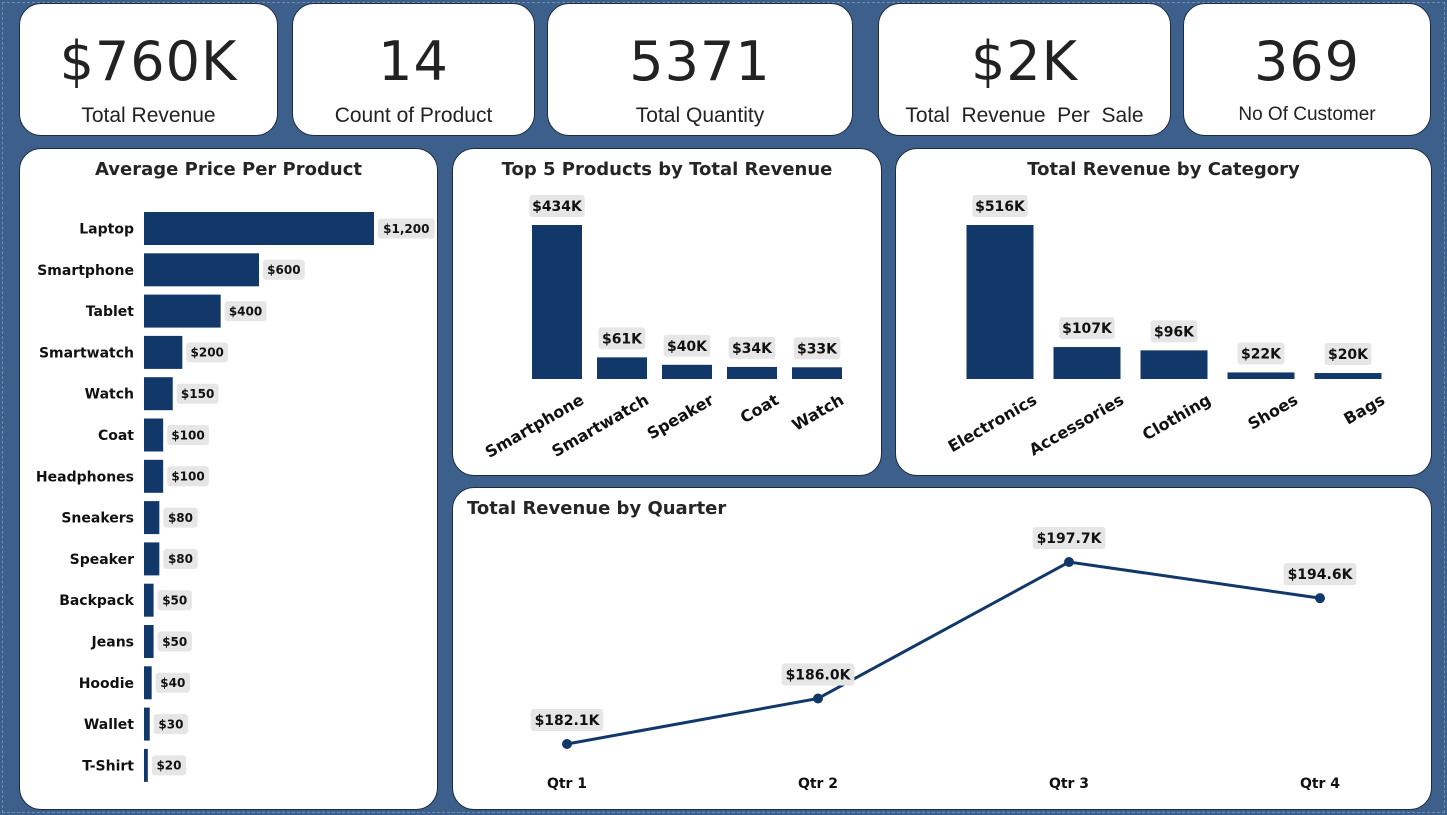 This screenshot has height=815, width=1447. What do you see at coordinates (568, 721) in the screenshot?
I see `data-label: $182.1K` at bounding box center [568, 721].